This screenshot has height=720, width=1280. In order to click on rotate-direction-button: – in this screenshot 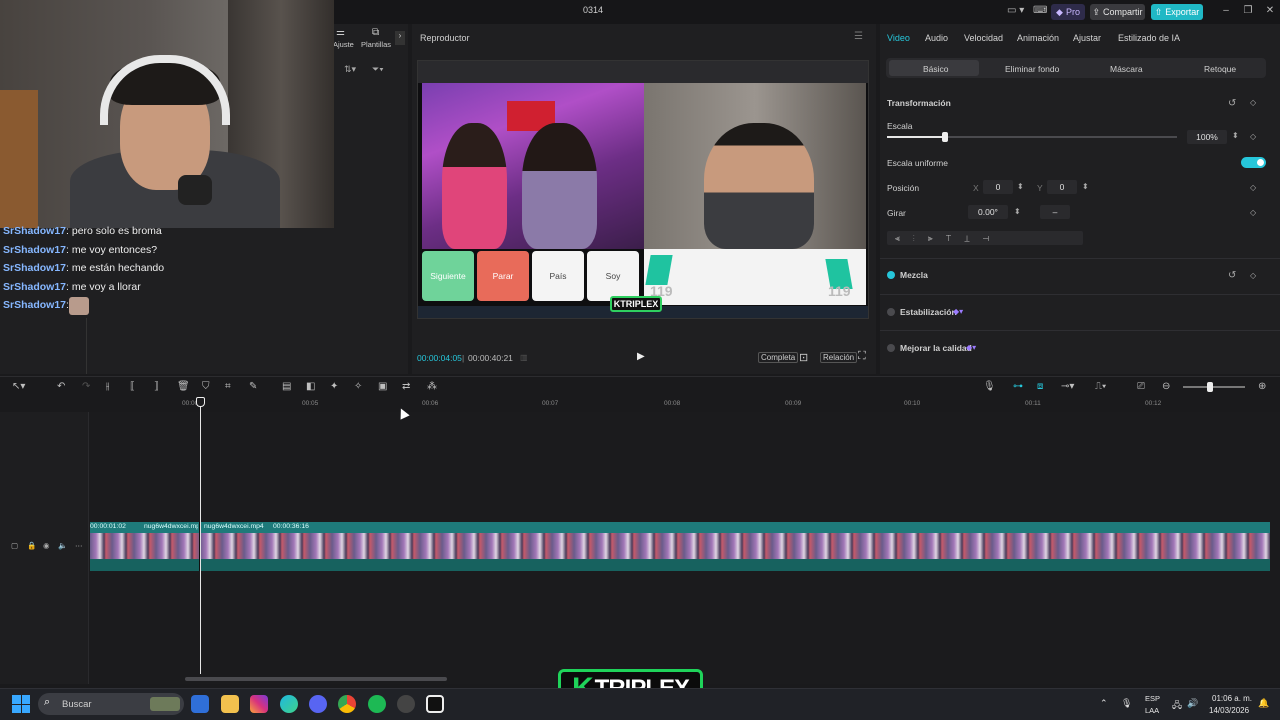, I will do `click(1055, 212)`.